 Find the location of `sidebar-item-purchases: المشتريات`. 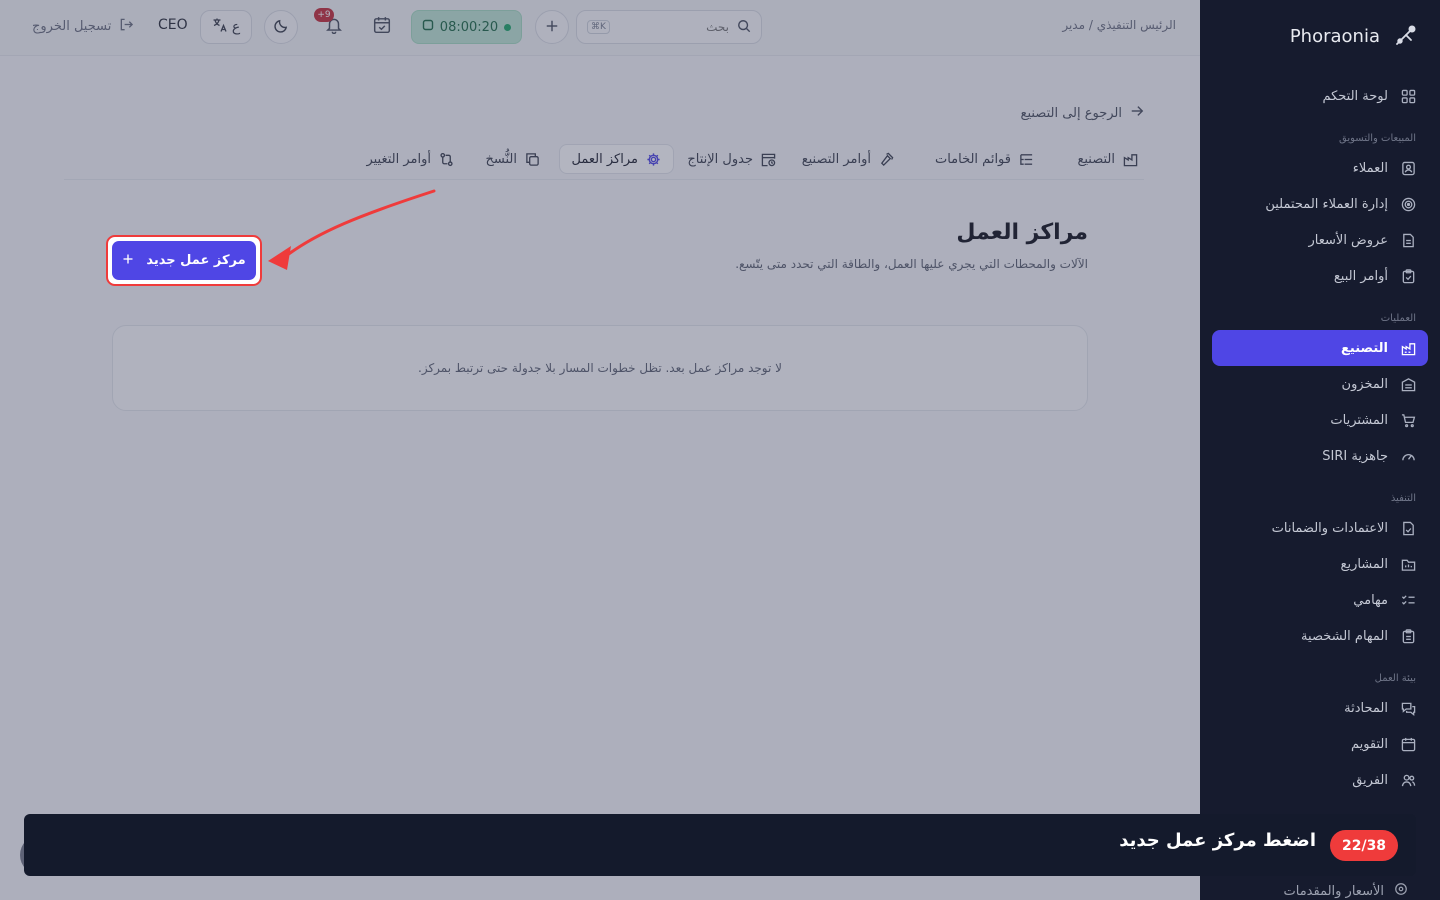

sidebar-item-purchases: المشتريات is located at coordinates (1320, 420).